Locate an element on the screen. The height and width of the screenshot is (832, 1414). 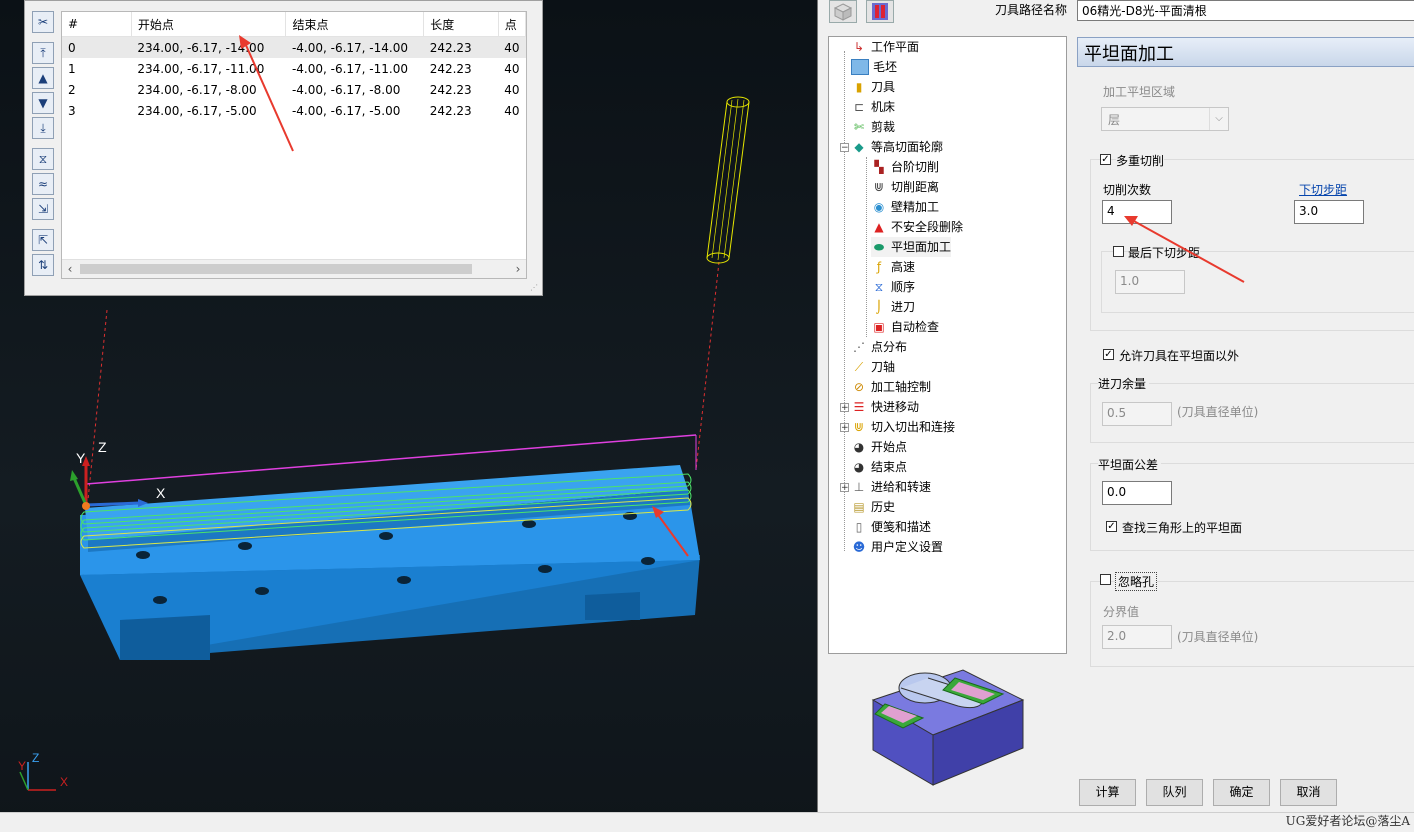
axis-control-icon: ⊘ is located at coordinates (859, 387).